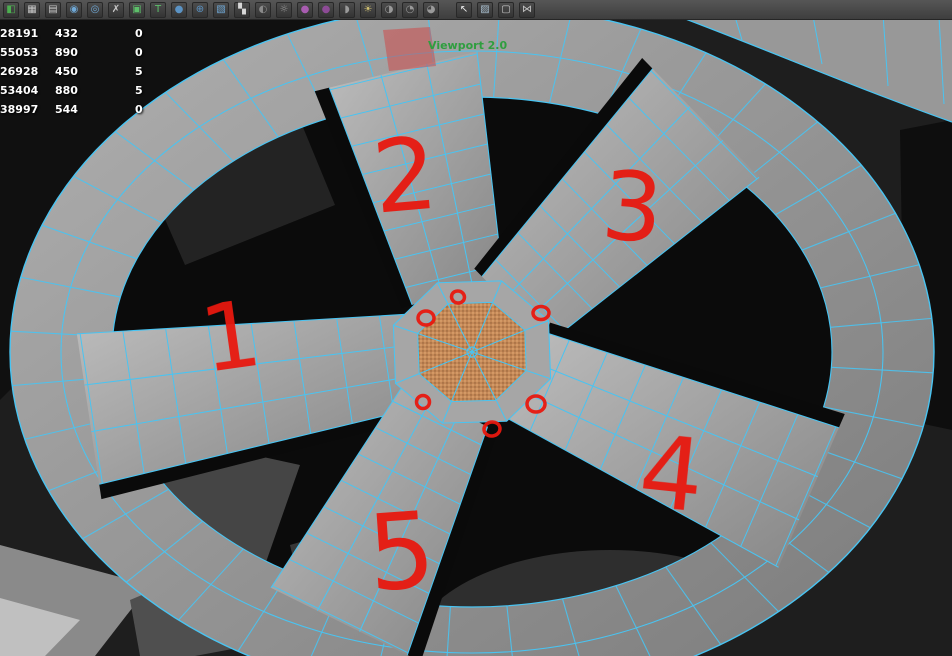  I want to click on resolution-gate-icon: ◉, so click(74, 9).